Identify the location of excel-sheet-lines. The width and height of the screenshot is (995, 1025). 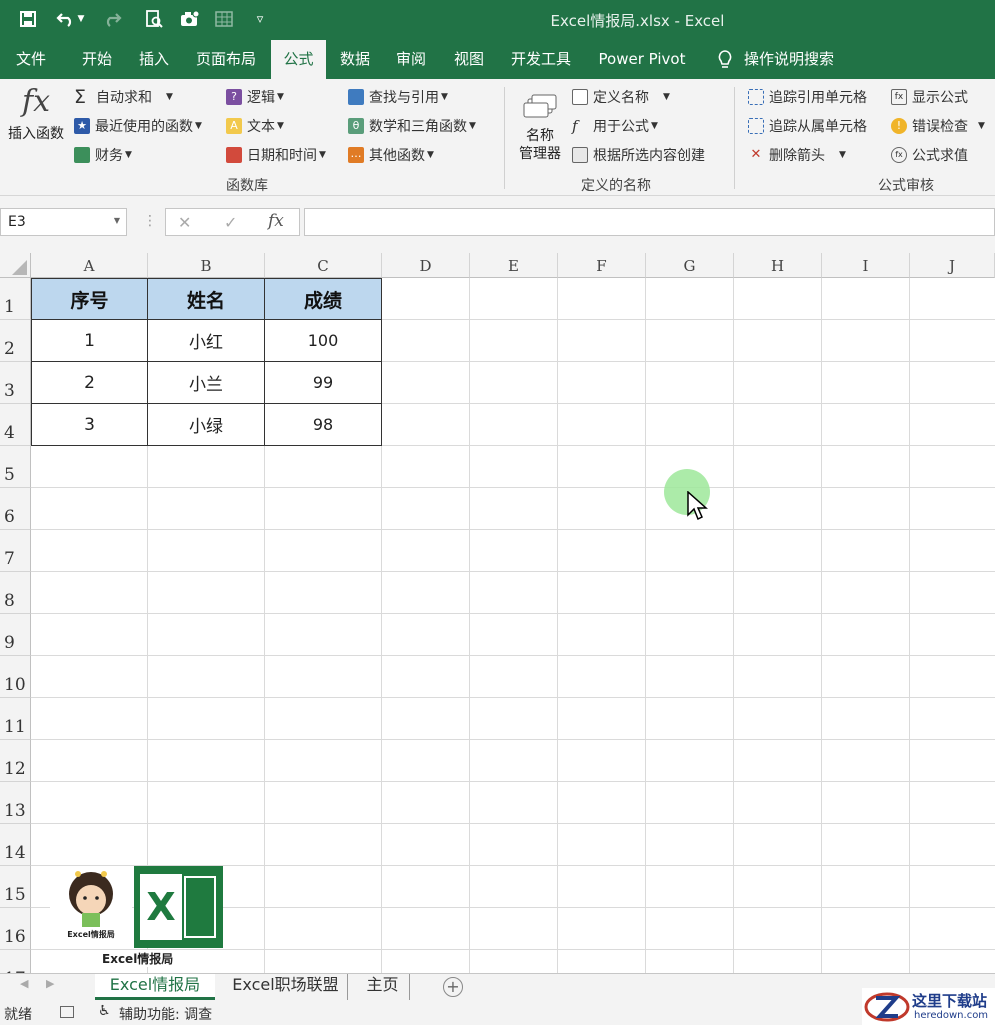
(200, 907).